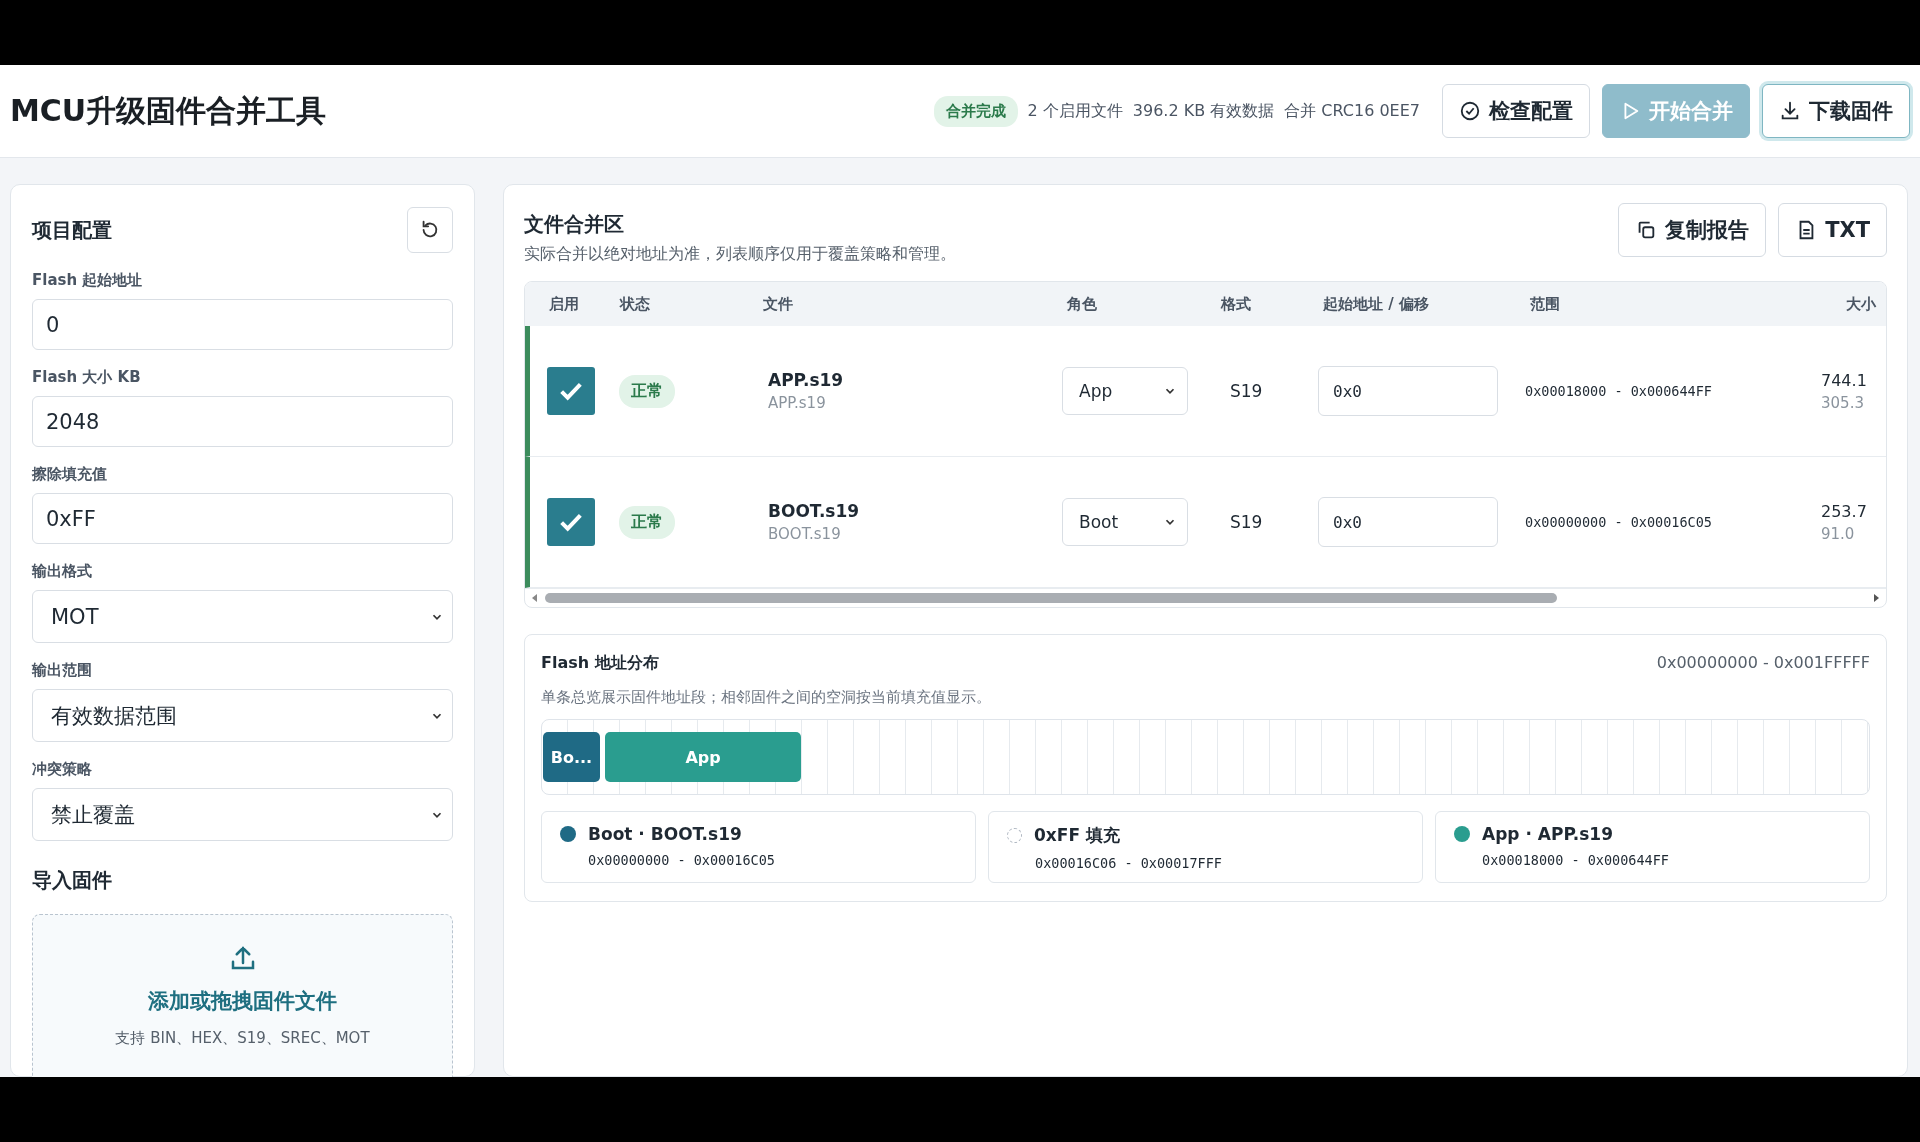 This screenshot has width=1920, height=1142. I want to click on field-label: 冲突策略, so click(62, 769).